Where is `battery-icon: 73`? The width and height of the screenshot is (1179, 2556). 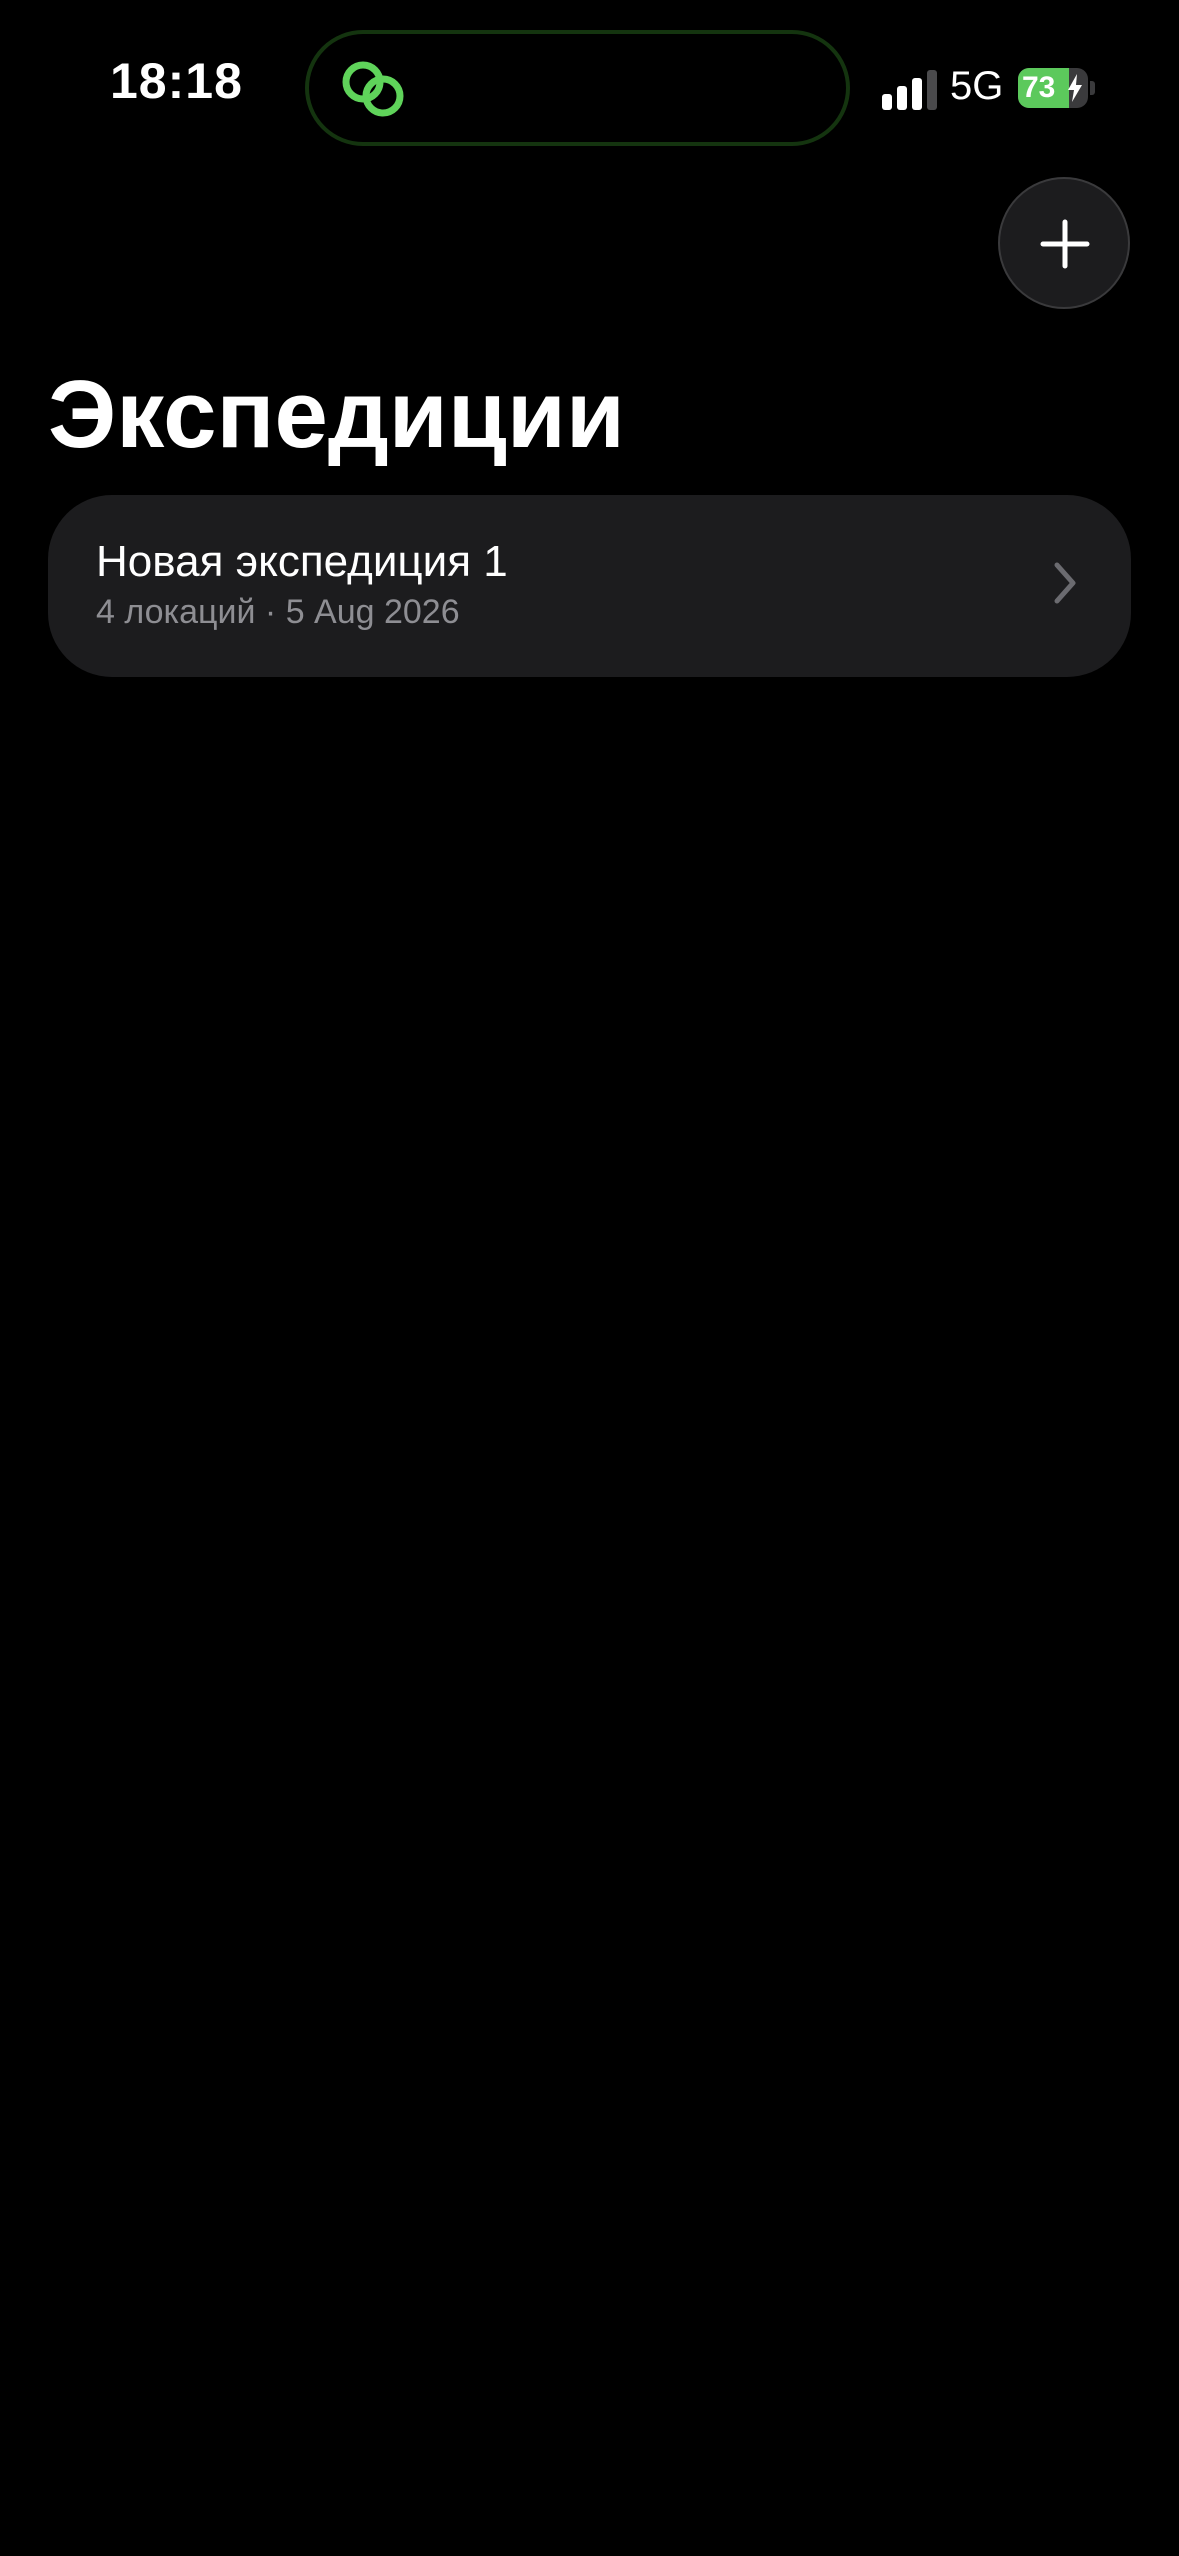 battery-icon: 73 is located at coordinates (1056, 88).